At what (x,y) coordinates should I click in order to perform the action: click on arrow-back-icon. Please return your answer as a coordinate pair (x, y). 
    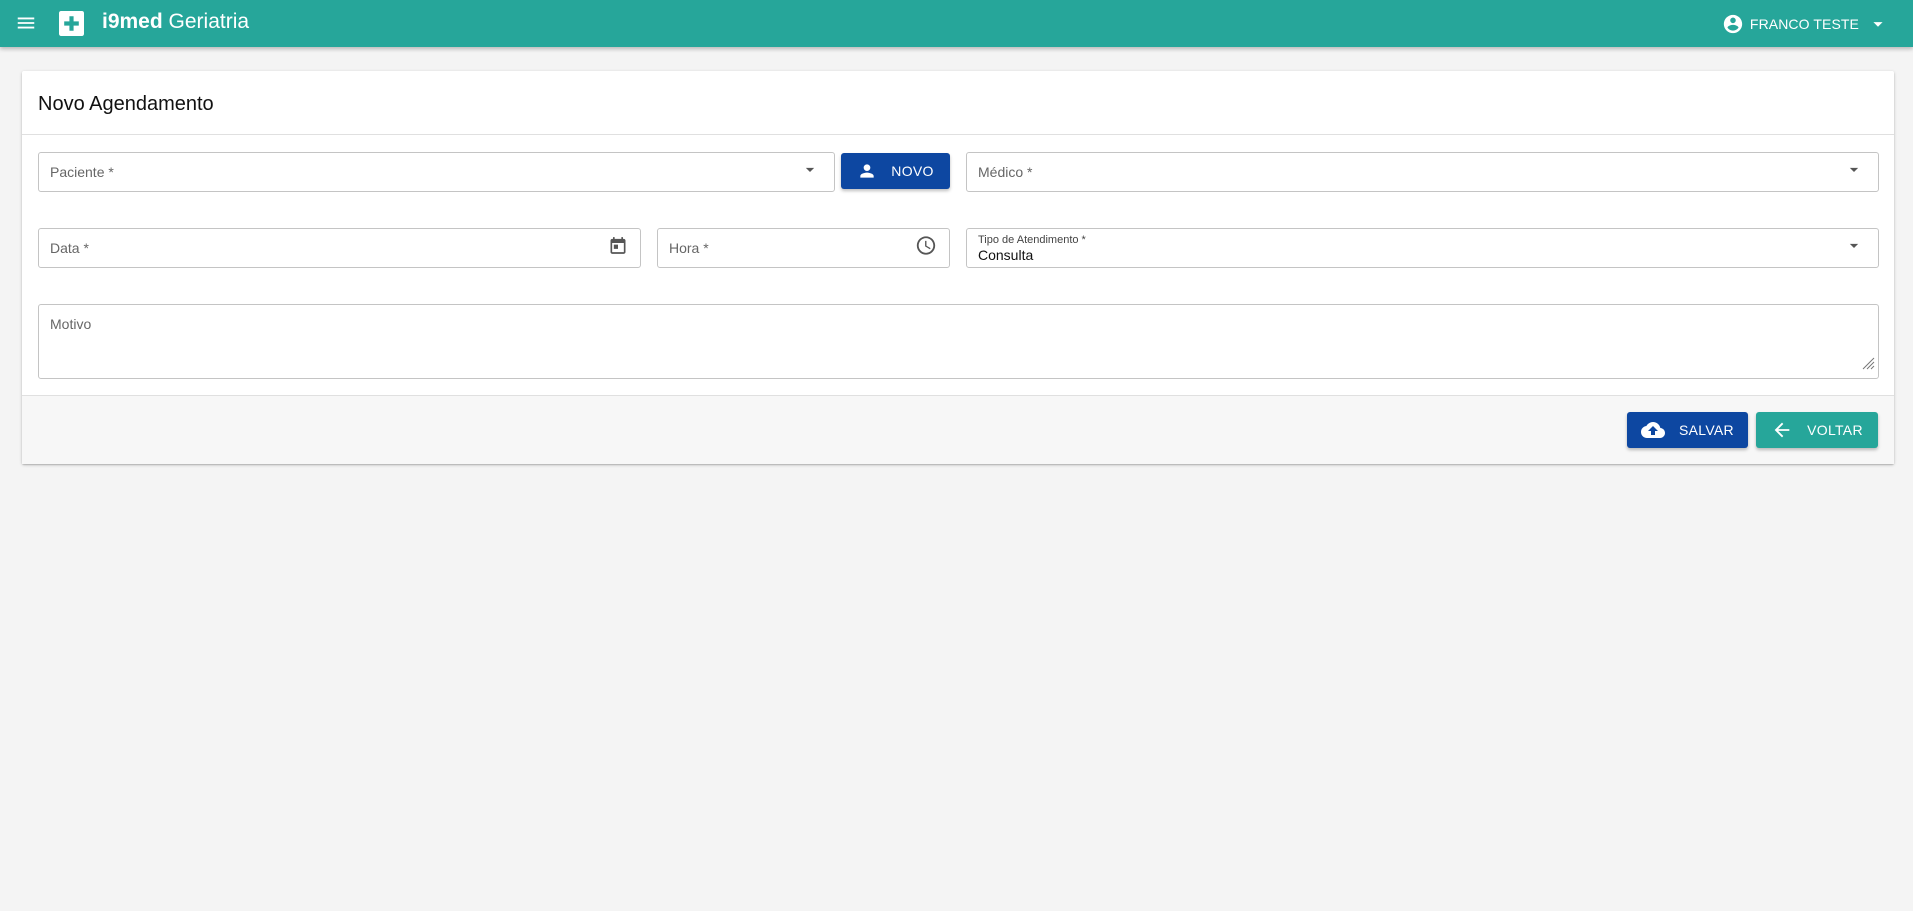
    Looking at the image, I should click on (1782, 430).